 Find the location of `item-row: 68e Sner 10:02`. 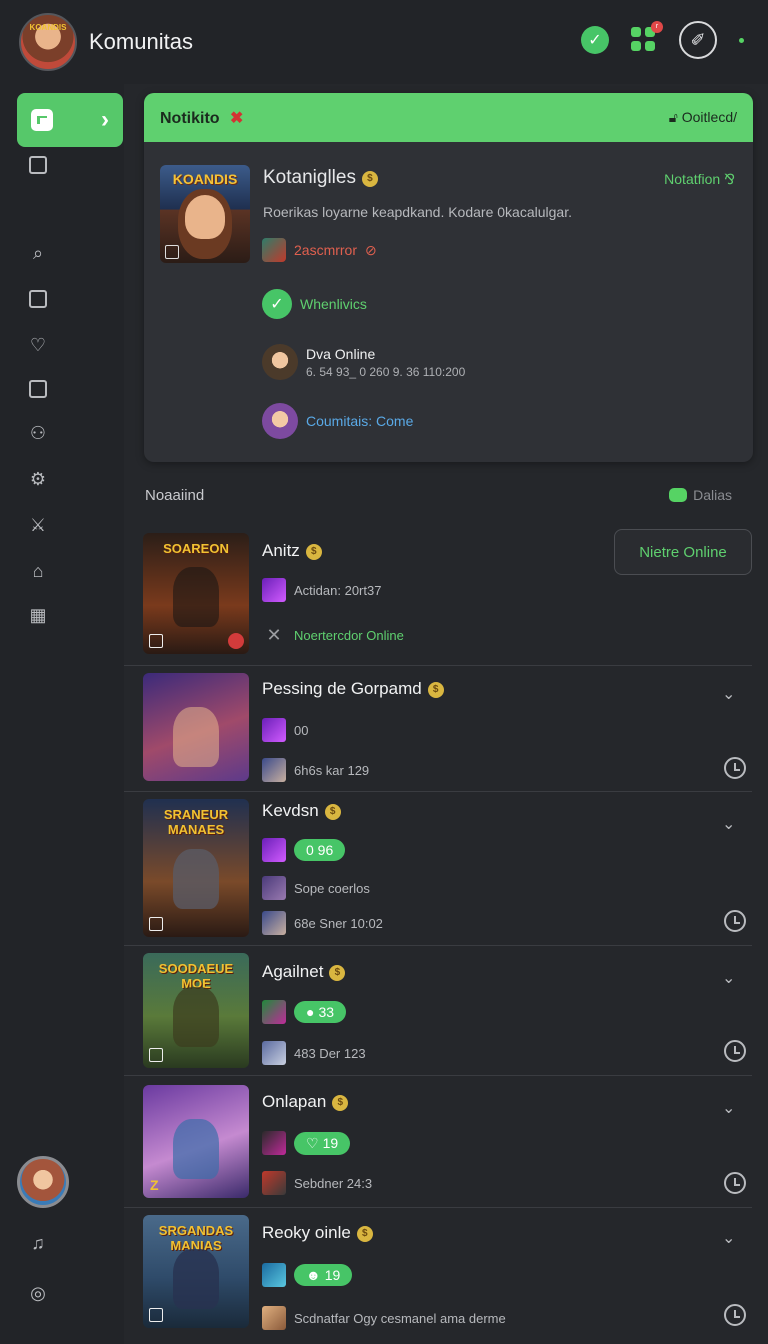

item-row: 68e Sner 10:02 is located at coordinates (322, 923).